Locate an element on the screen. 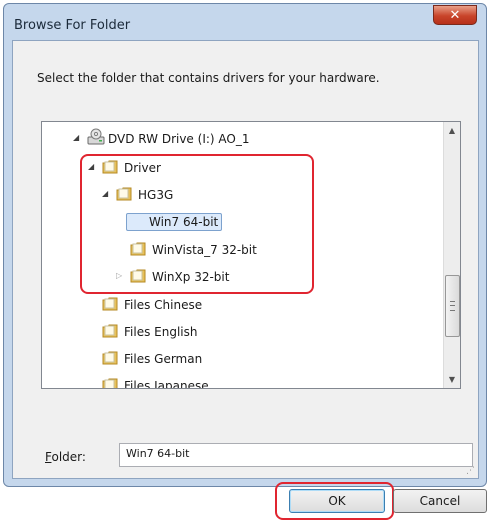 The width and height of the screenshot is (492, 520). close-icon: ✕ is located at coordinates (455, 15).